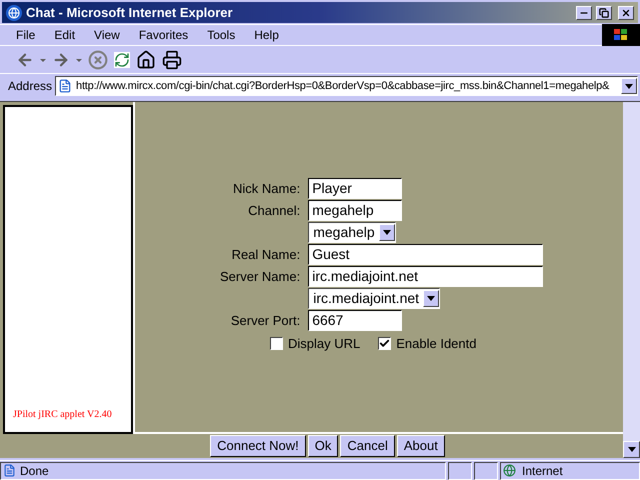 The height and width of the screenshot is (480, 640). What do you see at coordinates (584, 13) in the screenshot?
I see `minimize-button` at bounding box center [584, 13].